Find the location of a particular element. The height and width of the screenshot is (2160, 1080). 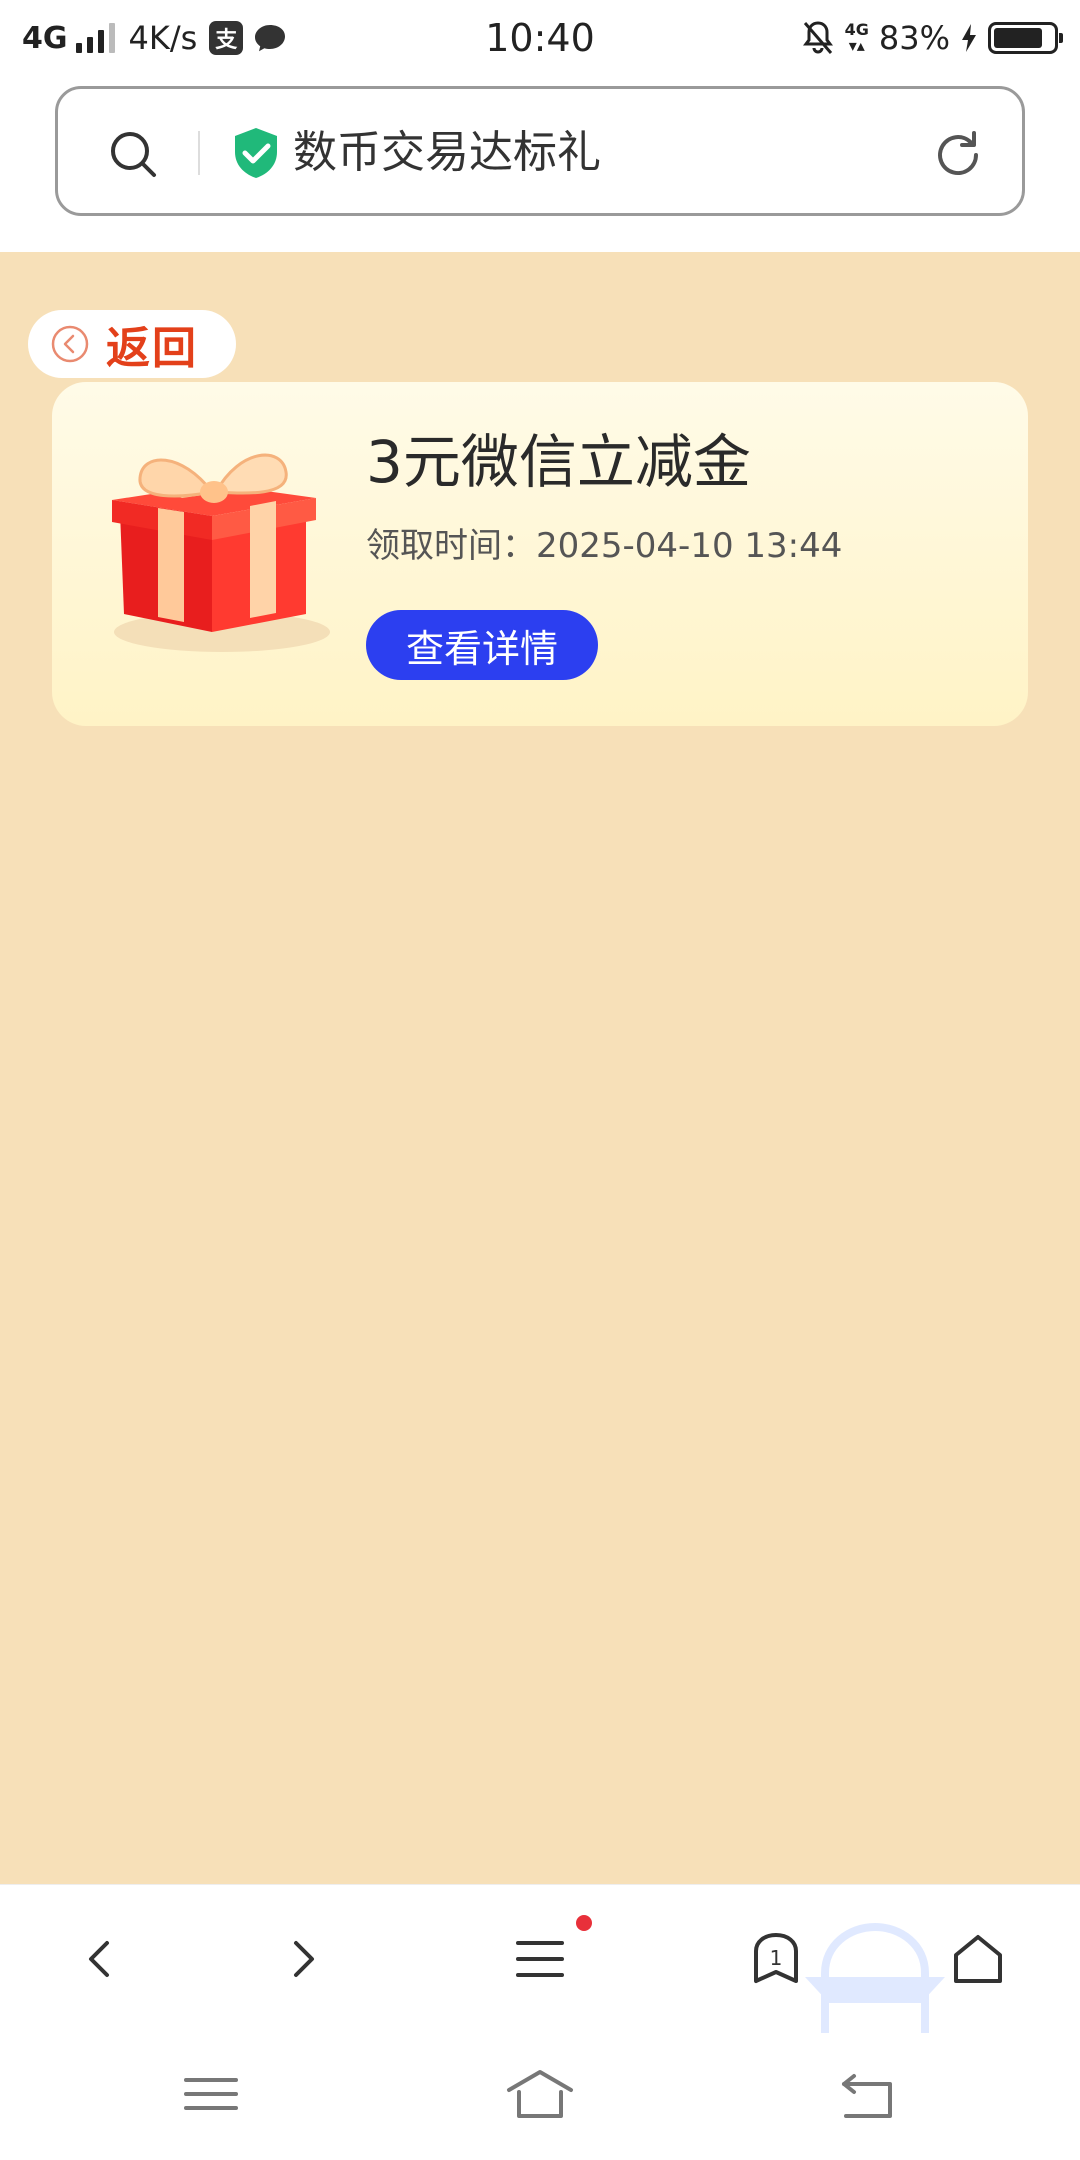

charging-icon is located at coordinates (969, 38).